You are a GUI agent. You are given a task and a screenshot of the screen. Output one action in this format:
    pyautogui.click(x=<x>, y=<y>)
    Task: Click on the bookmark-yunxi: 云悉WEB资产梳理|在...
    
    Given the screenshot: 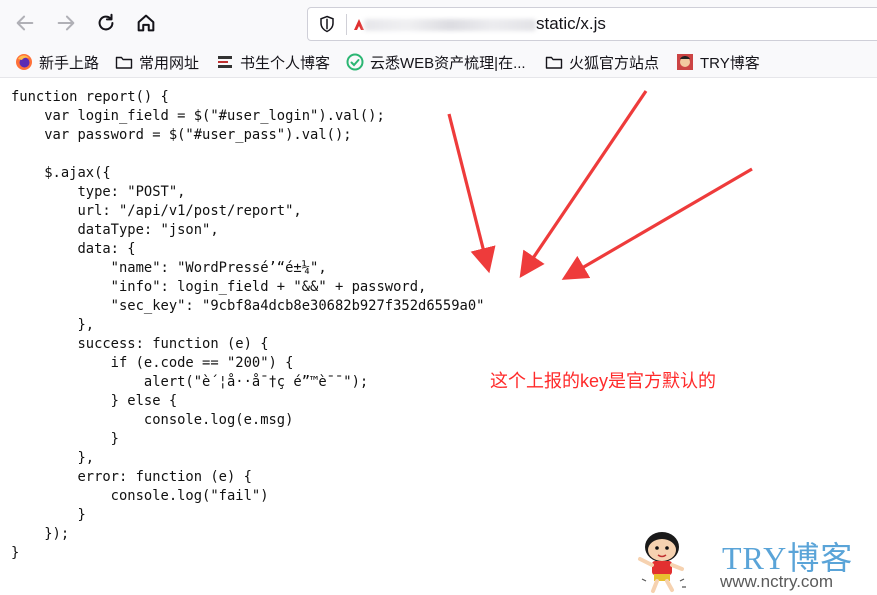 What is the action you would take?
    pyautogui.click(x=436, y=62)
    